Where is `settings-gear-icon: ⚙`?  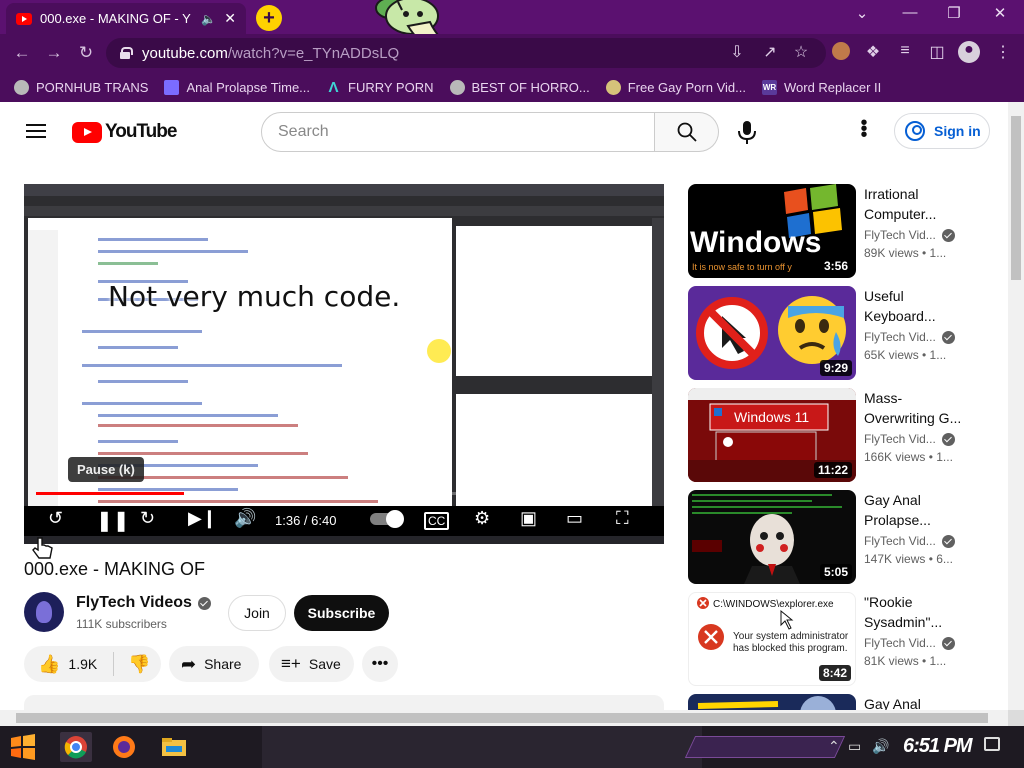
settings-gear-icon: ⚙ is located at coordinates (482, 518).